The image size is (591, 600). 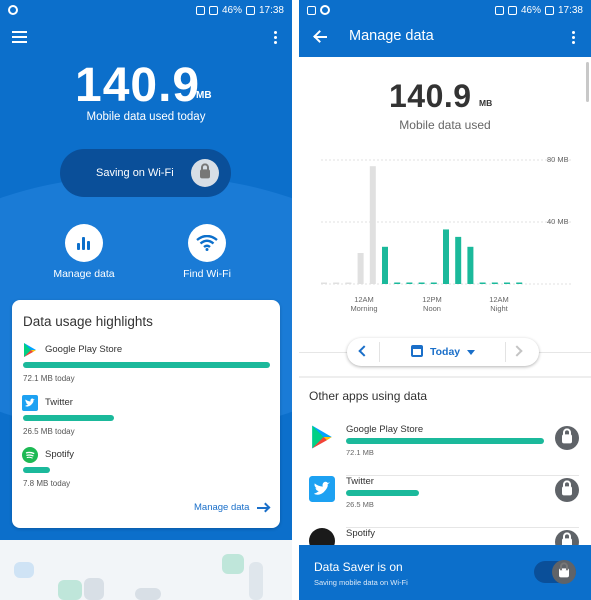 What do you see at coordinates (146, 570) in the screenshot?
I see `illustration` at bounding box center [146, 570].